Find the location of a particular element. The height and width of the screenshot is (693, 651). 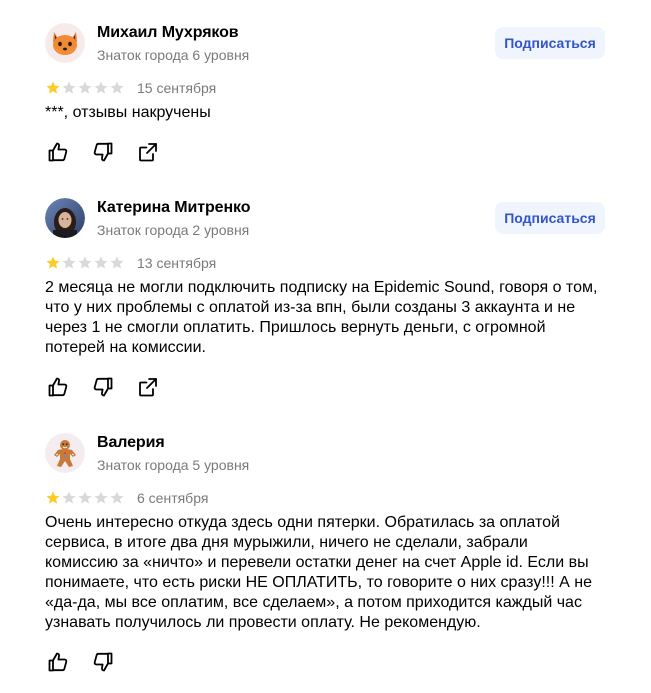

user-photo-avatar is located at coordinates (65, 218).